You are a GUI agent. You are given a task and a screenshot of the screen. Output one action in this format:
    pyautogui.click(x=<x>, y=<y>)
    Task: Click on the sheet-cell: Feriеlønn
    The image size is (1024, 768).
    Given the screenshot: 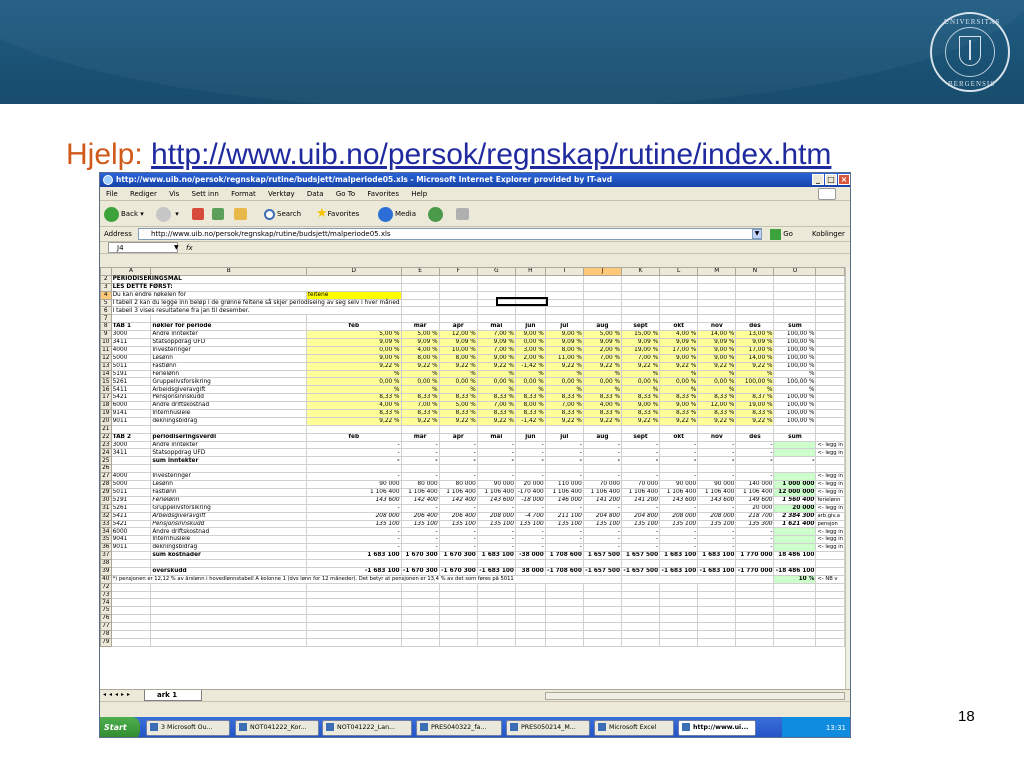 What is the action you would take?
    pyautogui.click(x=229, y=374)
    